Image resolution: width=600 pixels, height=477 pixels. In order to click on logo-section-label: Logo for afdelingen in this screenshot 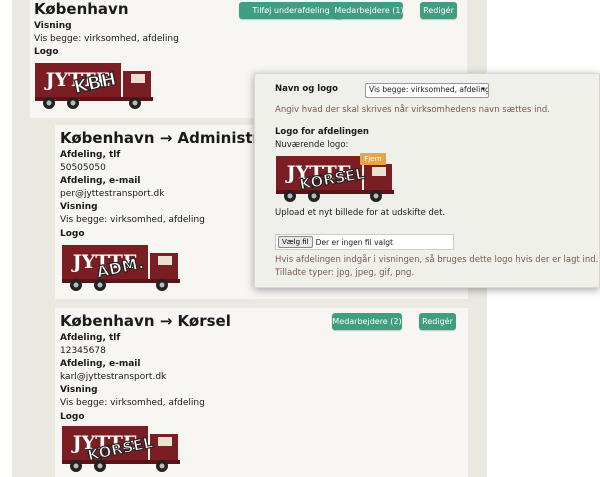, I will do `click(322, 132)`.